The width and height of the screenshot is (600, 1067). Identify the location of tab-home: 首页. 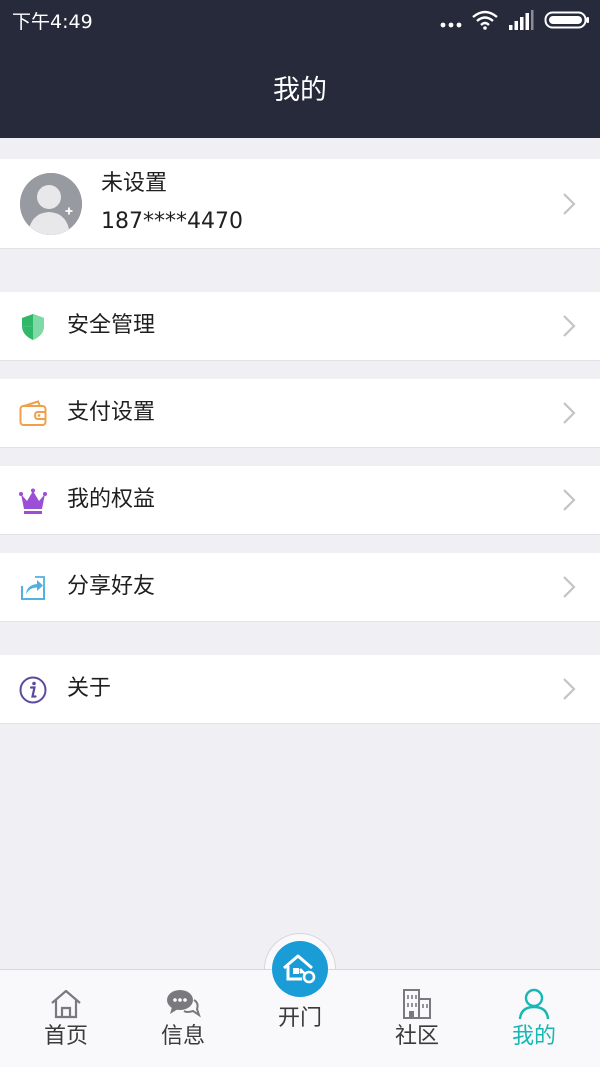
(66, 1019).